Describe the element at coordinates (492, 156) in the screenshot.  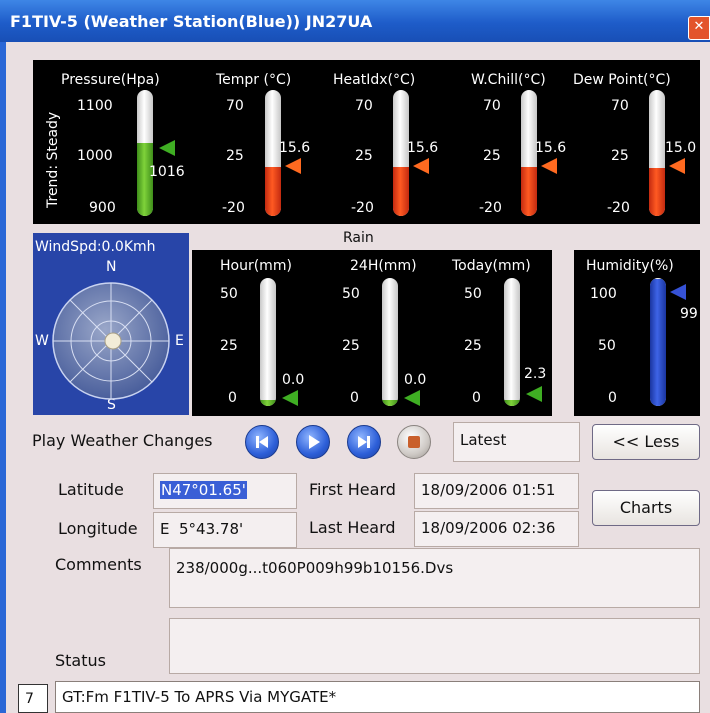
I see `windchill-tick-mid: 25` at that location.